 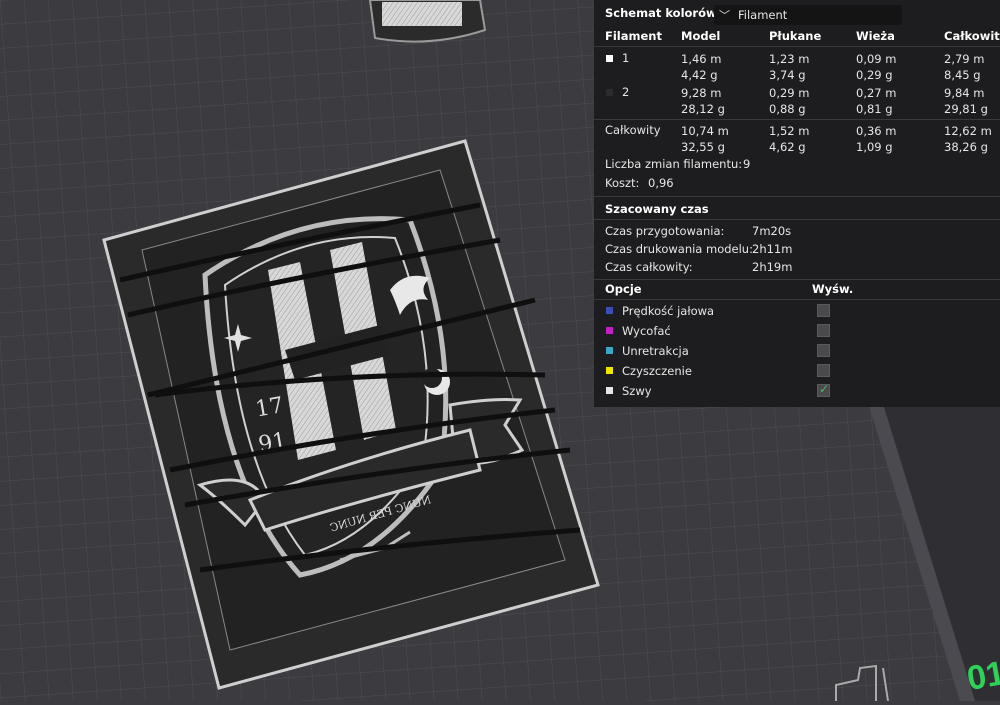 What do you see at coordinates (966, 101) in the screenshot?
I see `total-value: 9,84 m 29,81 g` at bounding box center [966, 101].